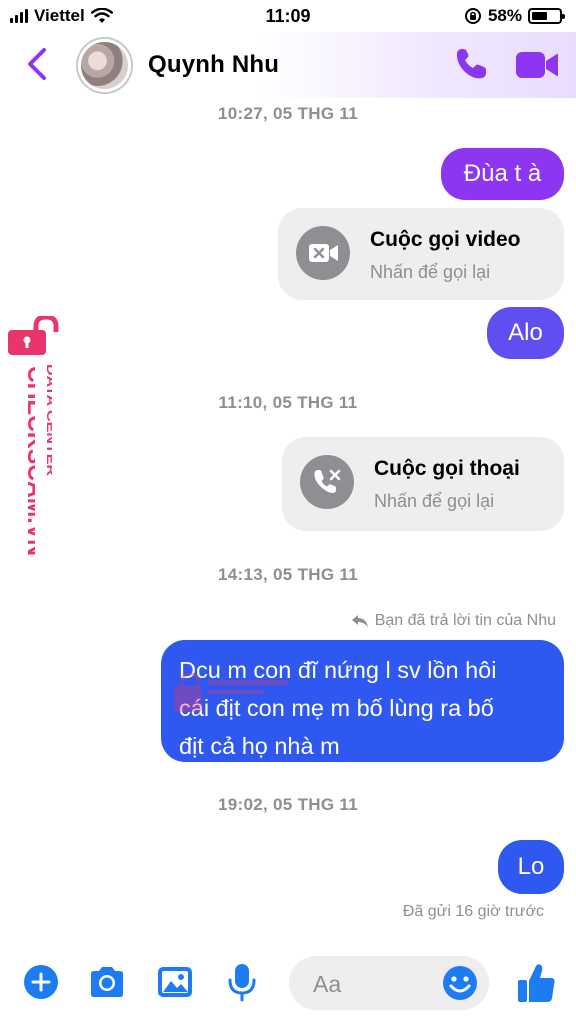 The image size is (576, 1024). Describe the element at coordinates (323, 253) in the screenshot. I see `missed-video-call-icon` at that location.